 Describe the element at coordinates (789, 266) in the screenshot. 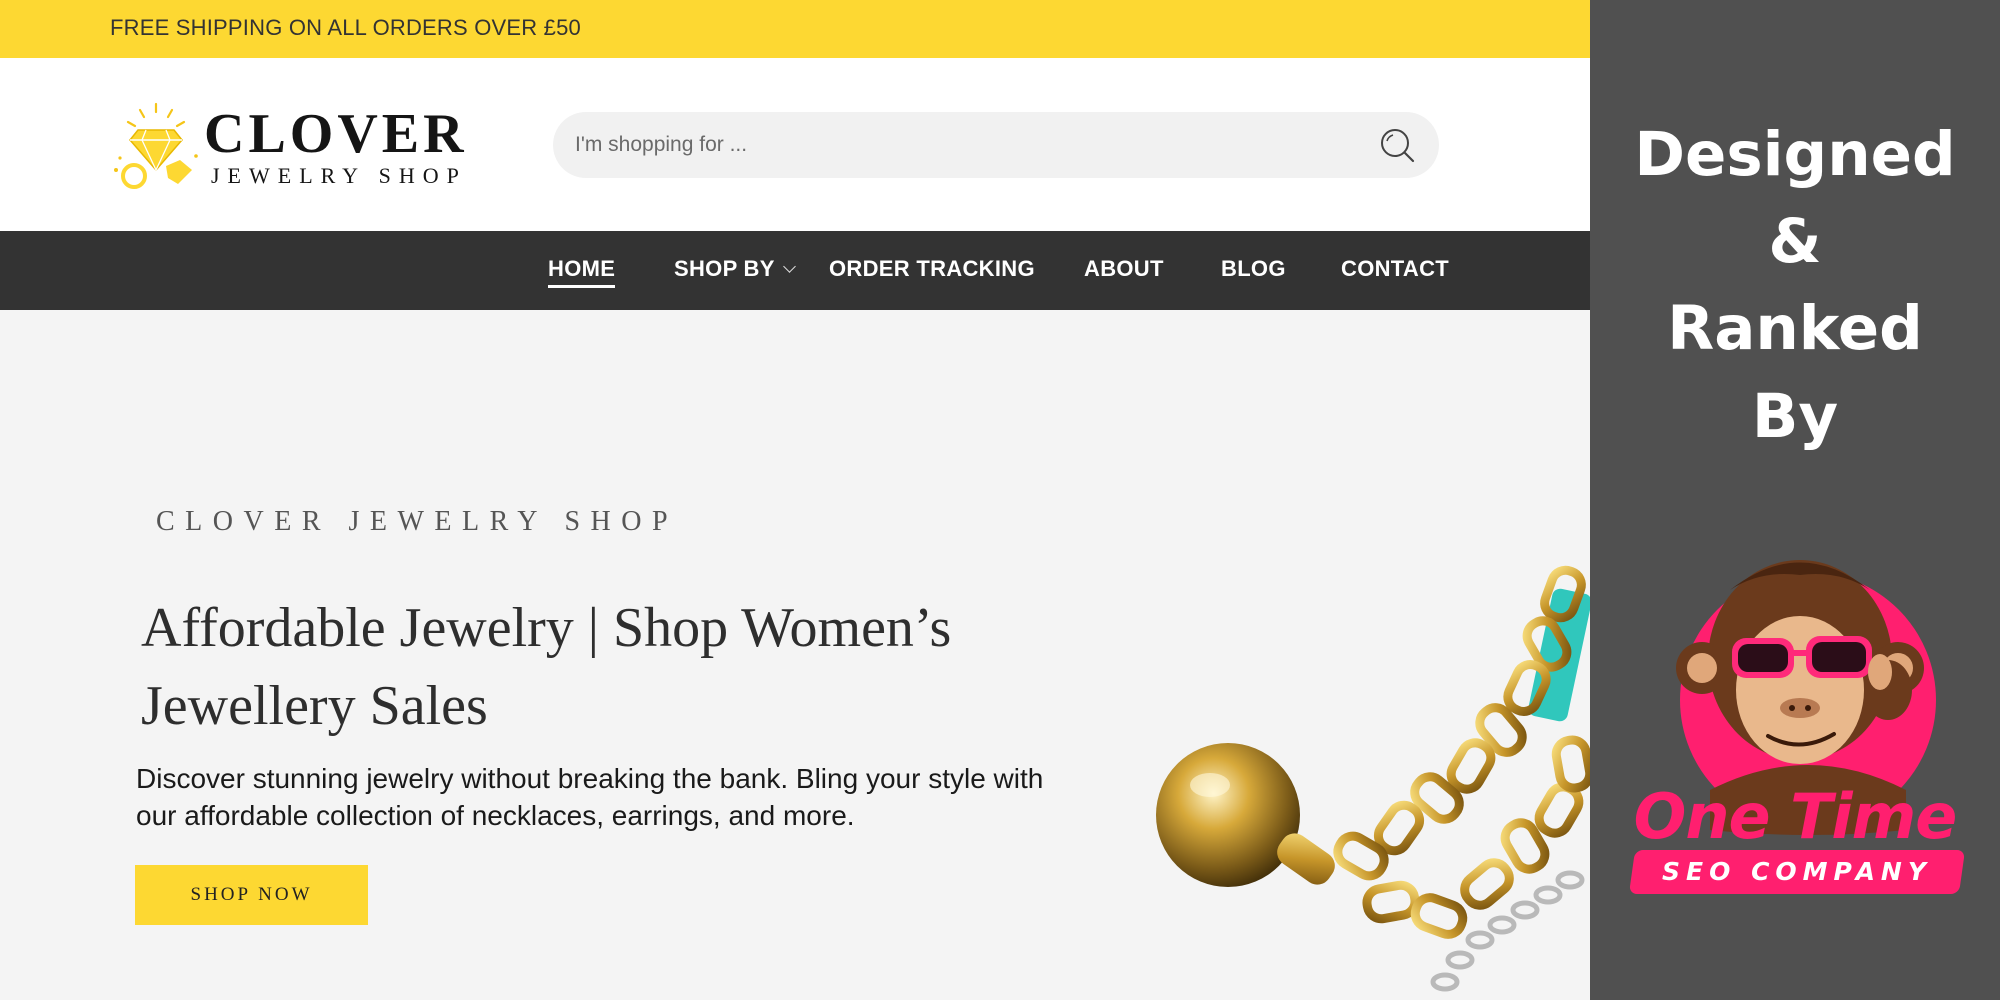

I see `chevron-down-icon` at that location.